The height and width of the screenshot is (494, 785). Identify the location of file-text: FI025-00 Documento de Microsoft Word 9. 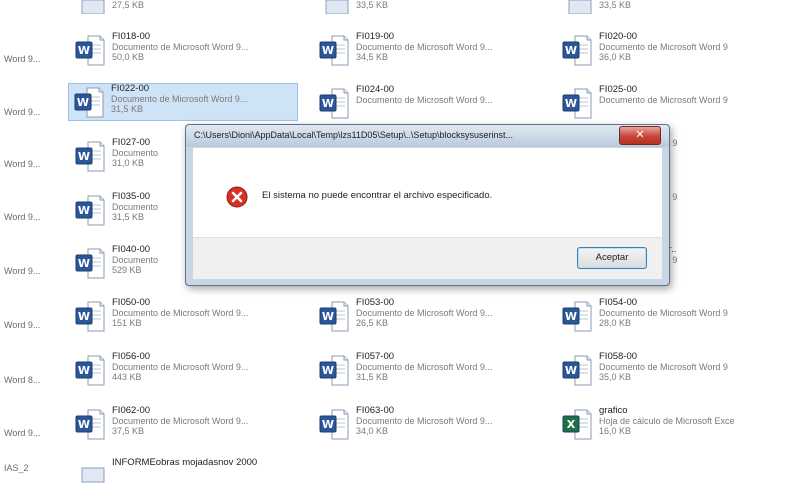
(692, 95).